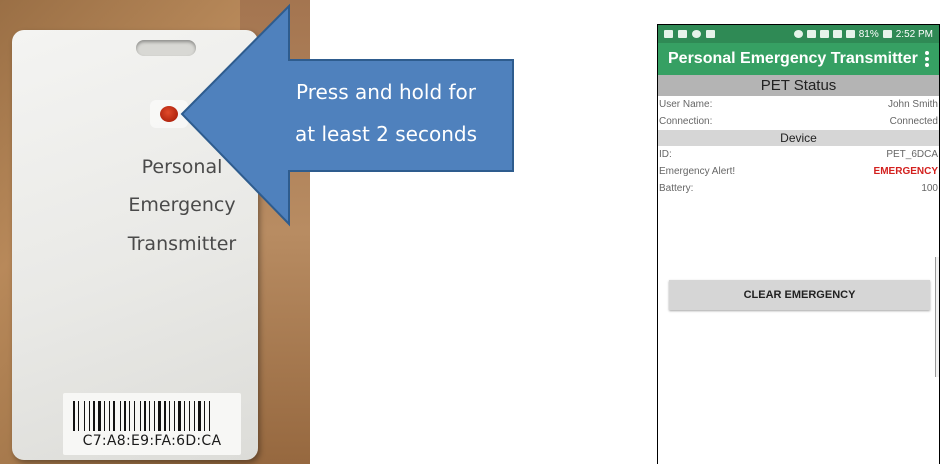  Describe the element at coordinates (798, 188) in the screenshot. I see `battery-row: Battery: 100` at that location.